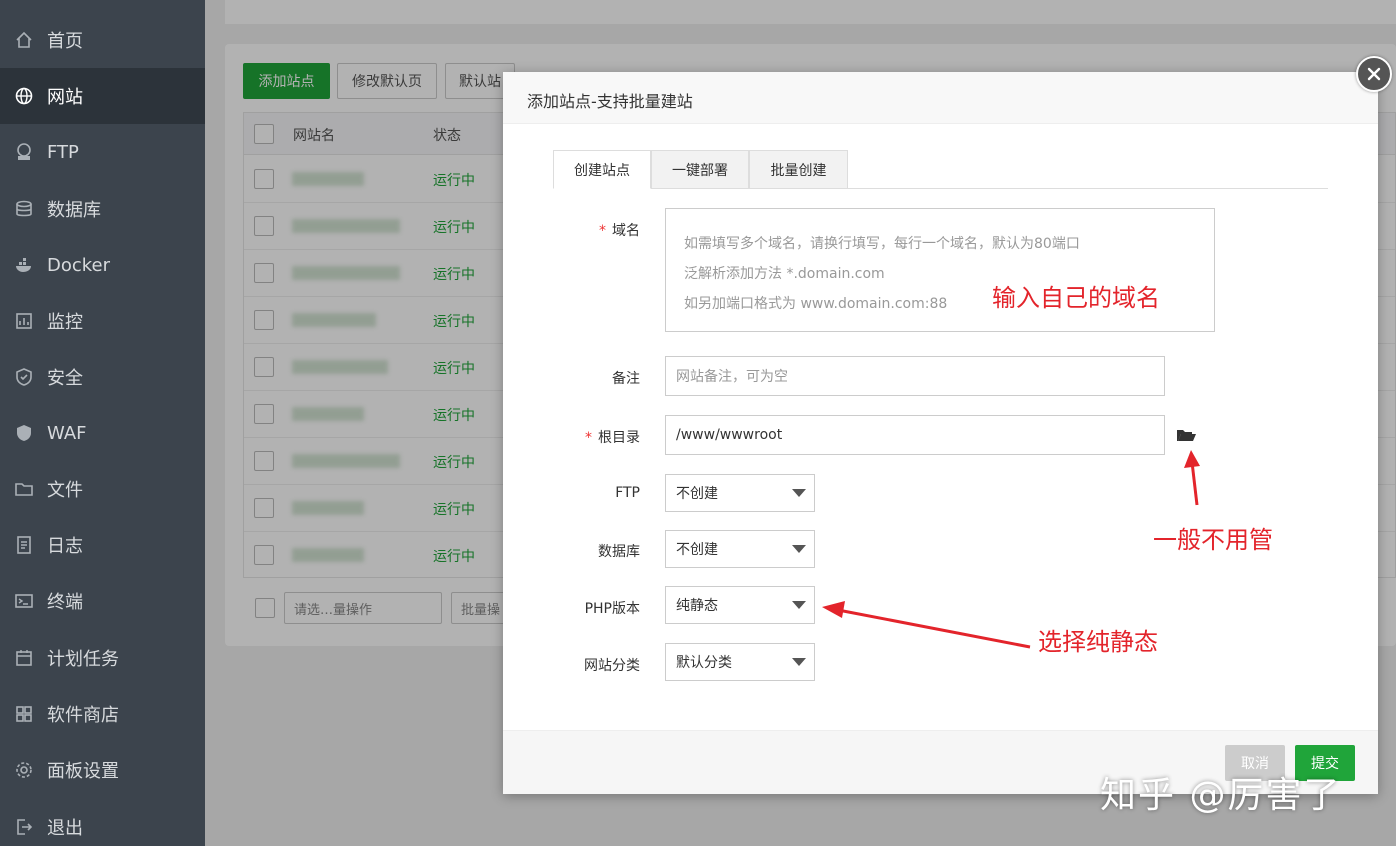 The height and width of the screenshot is (846, 1396). What do you see at coordinates (24, 545) in the screenshot?
I see `log-icon` at bounding box center [24, 545].